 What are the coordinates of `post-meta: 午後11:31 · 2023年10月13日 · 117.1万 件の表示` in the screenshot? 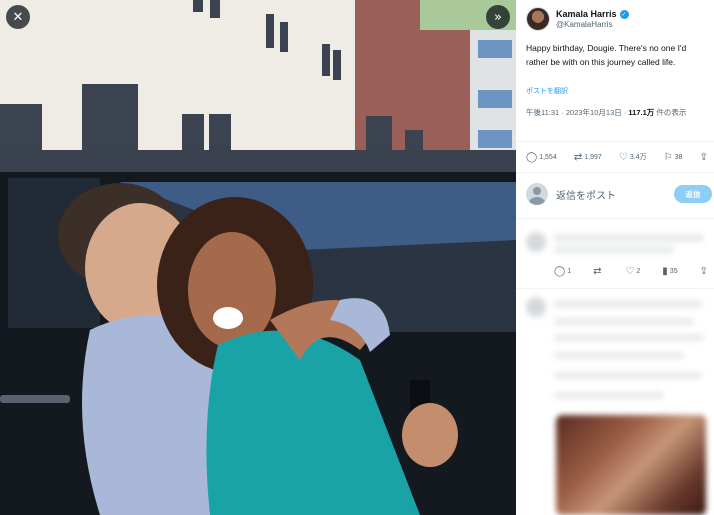 It's located at (618, 113).